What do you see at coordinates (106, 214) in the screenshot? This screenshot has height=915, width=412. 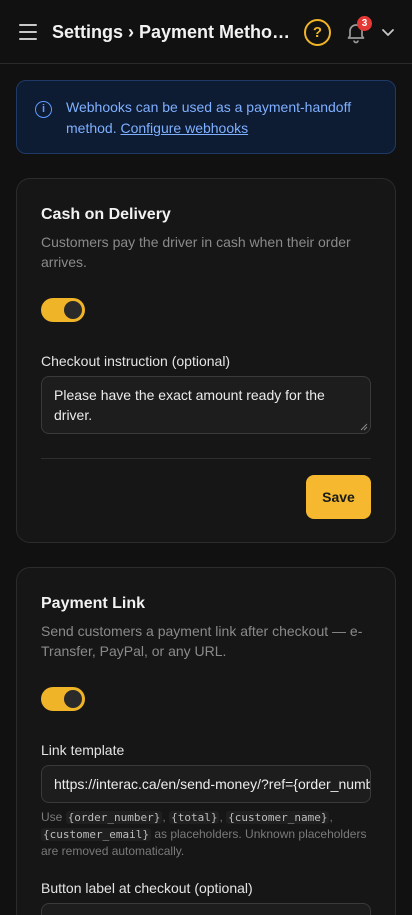 I see `cash-on-delivery-title: Cash on Delivery` at bounding box center [106, 214].